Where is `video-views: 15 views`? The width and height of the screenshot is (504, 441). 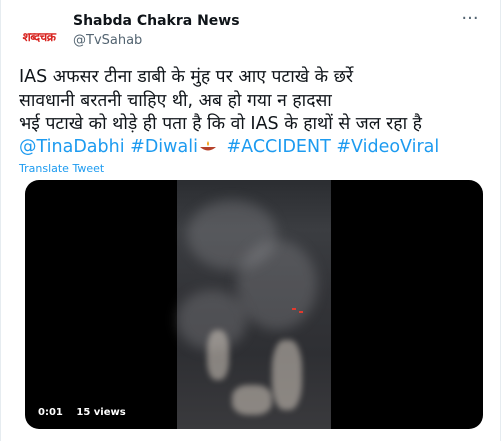 video-views: 15 views is located at coordinates (101, 412).